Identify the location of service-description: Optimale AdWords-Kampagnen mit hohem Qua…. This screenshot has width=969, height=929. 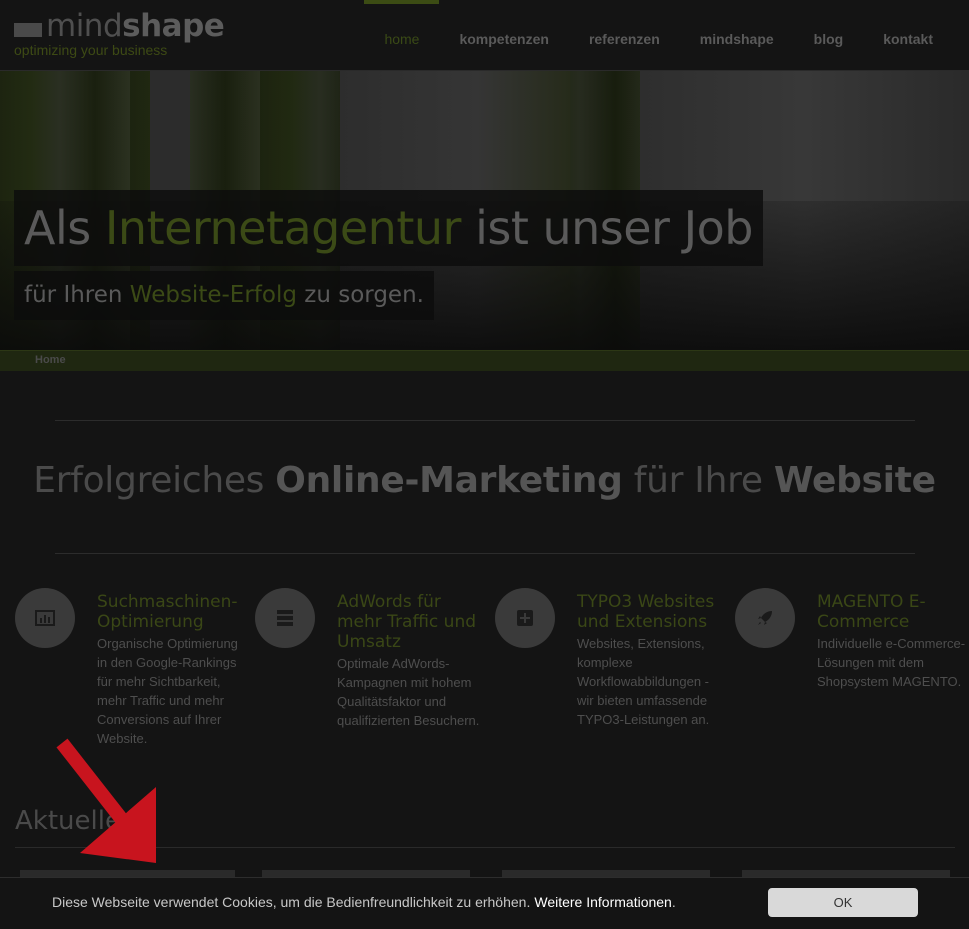
(408, 692).